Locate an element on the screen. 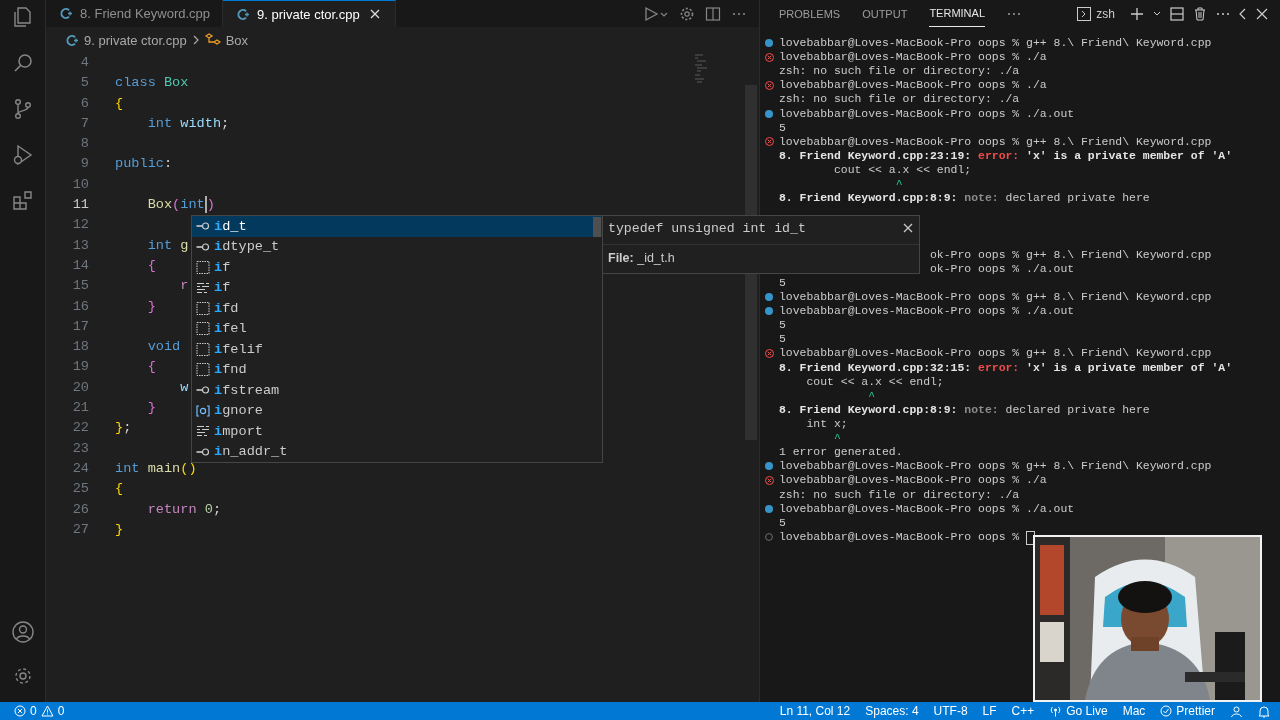 The width and height of the screenshot is (1280, 720). code-line: r is located at coordinates (184, 286).